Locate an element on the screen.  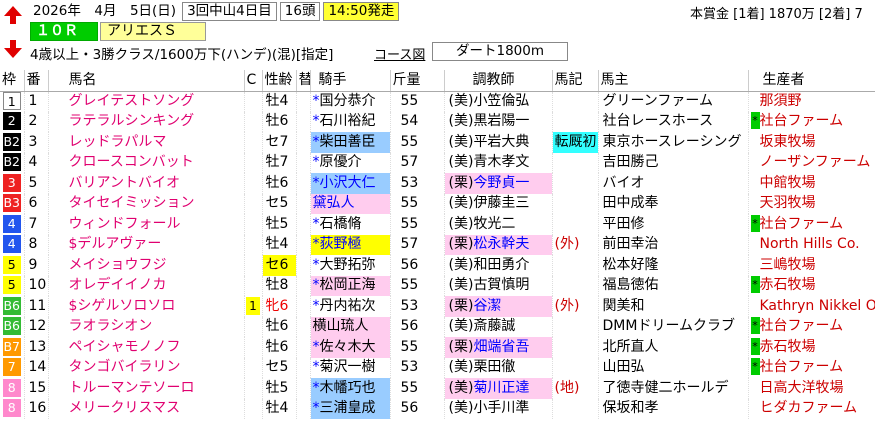
col-weight: 斤量 is located at coordinates (417, 81).